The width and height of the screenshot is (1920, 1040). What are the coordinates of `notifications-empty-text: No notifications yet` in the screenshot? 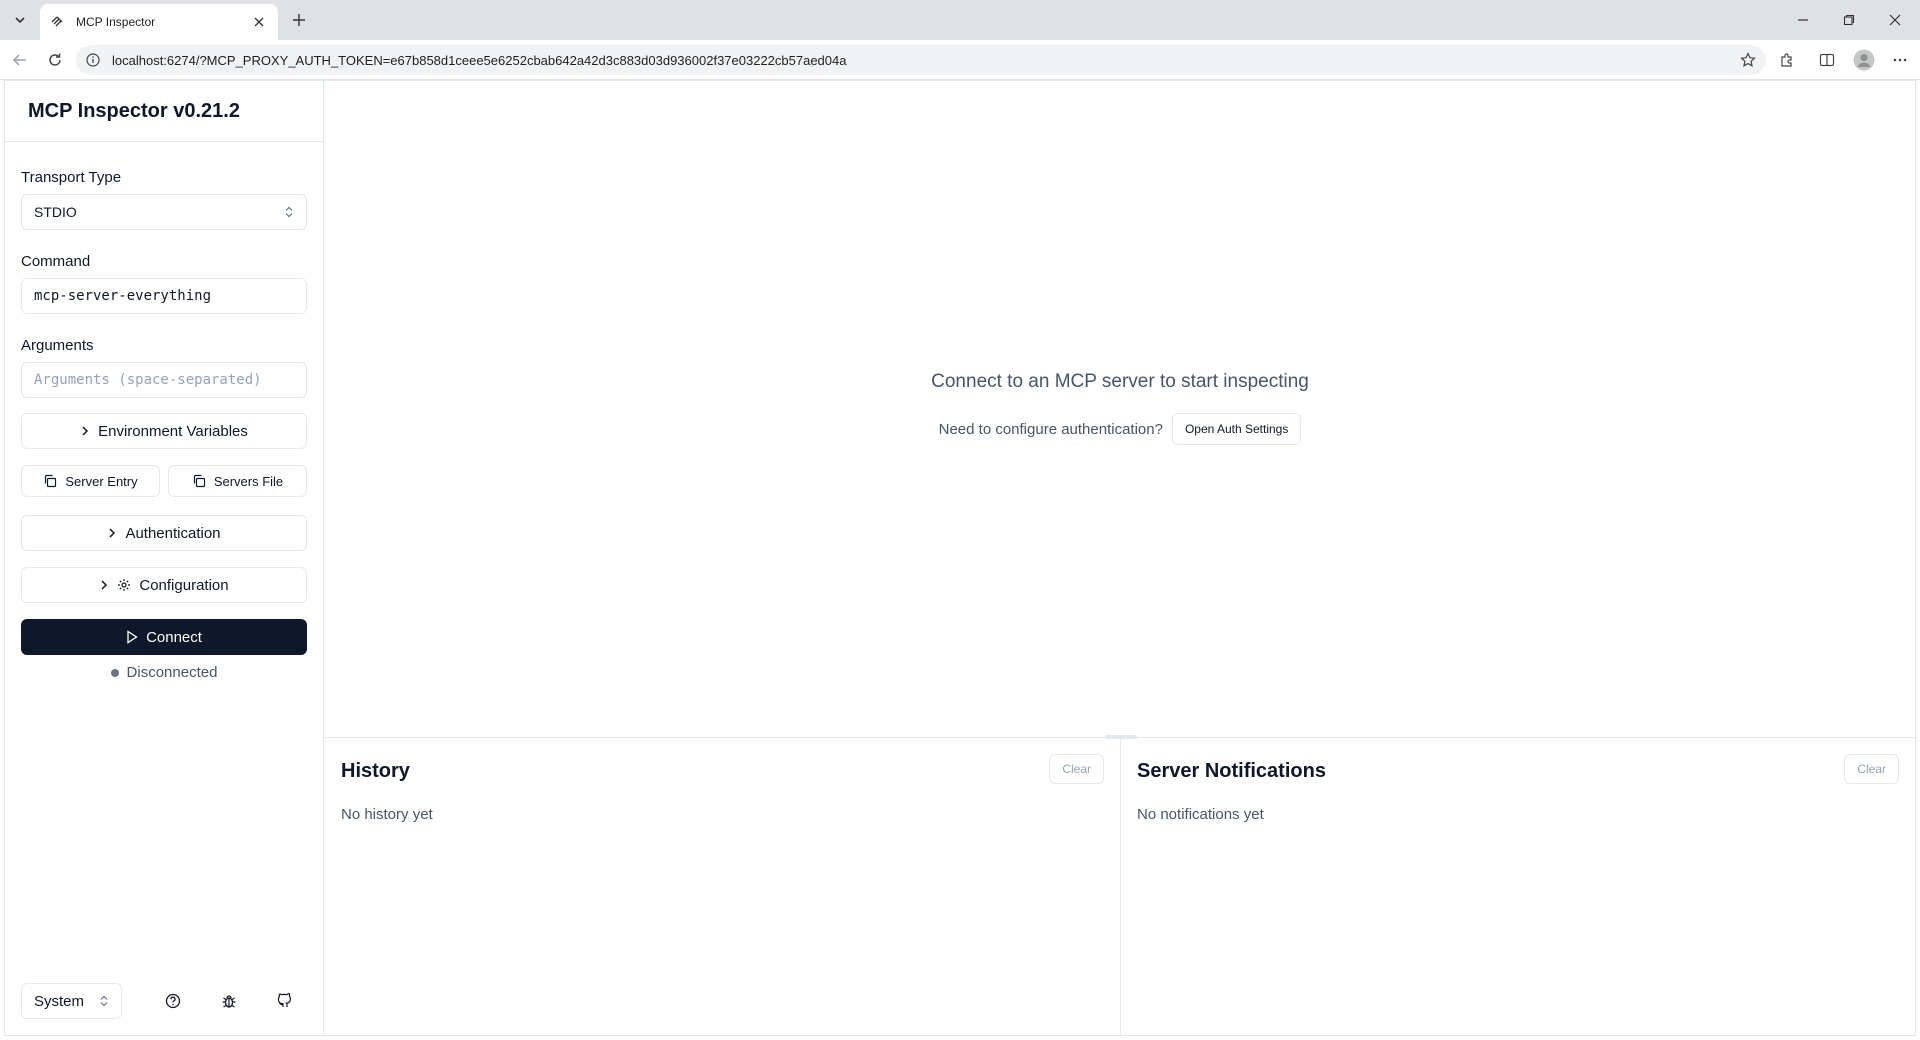 It's located at (1200, 814).